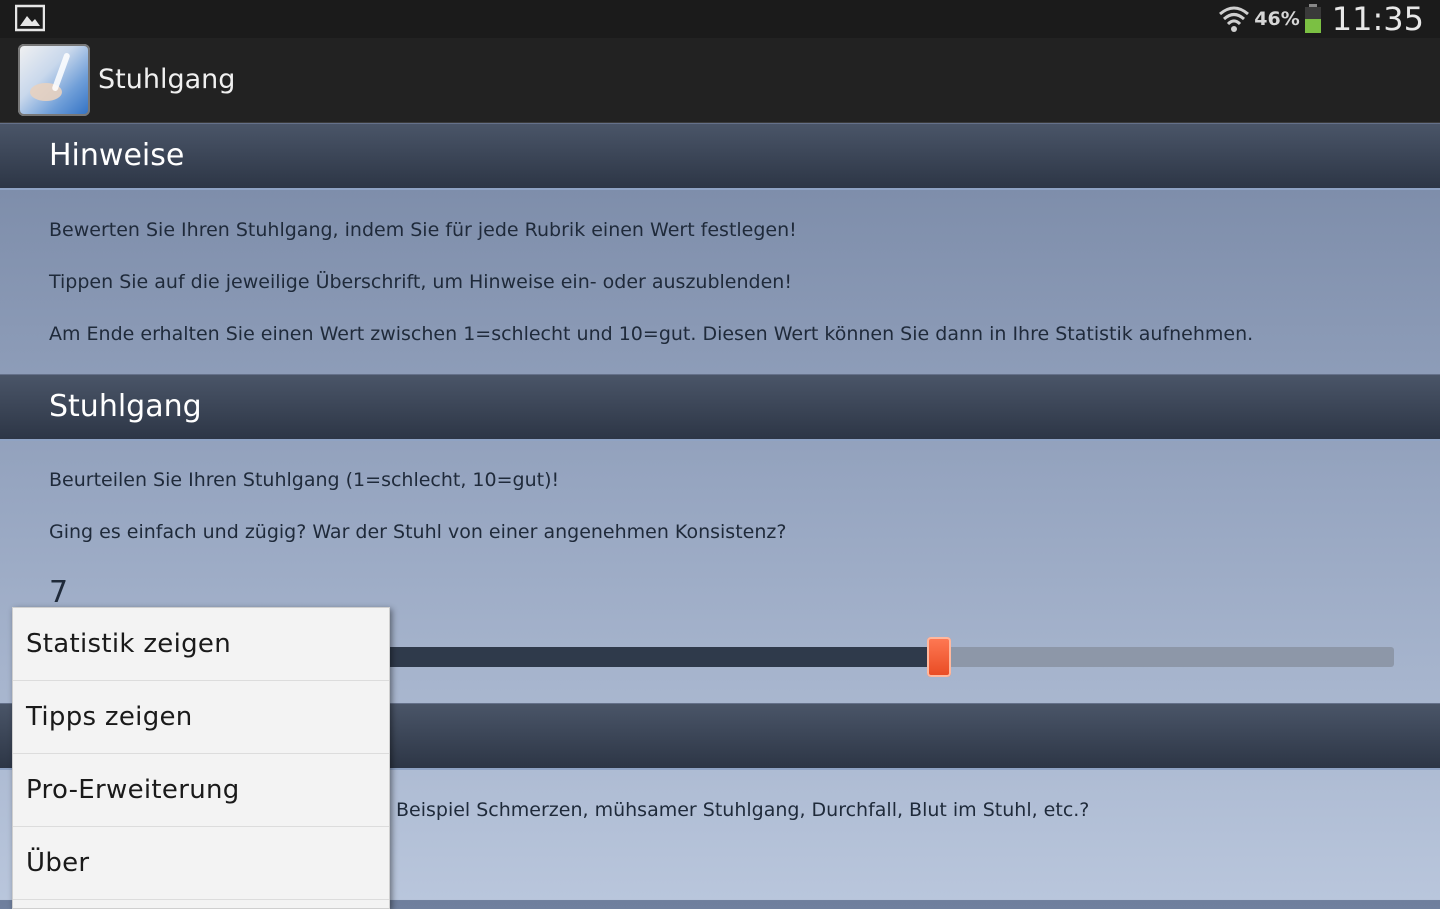 The image size is (1440, 909). I want to click on app-logo-graphic, so click(50, 77).